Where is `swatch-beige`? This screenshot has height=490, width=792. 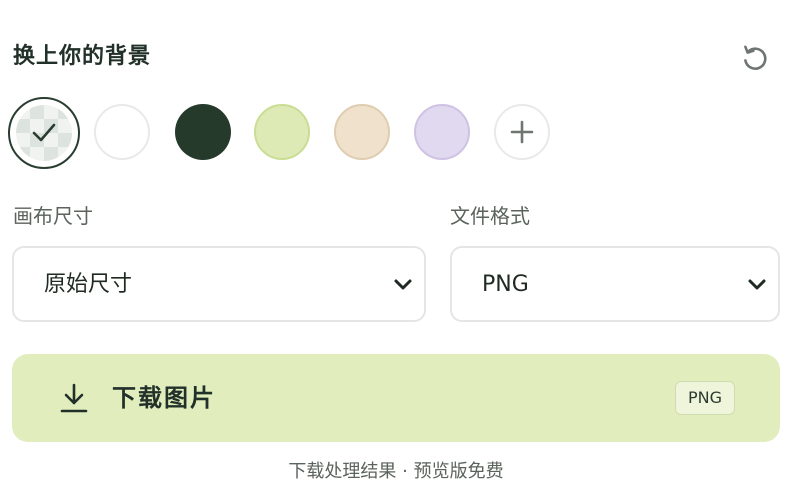 swatch-beige is located at coordinates (362, 132).